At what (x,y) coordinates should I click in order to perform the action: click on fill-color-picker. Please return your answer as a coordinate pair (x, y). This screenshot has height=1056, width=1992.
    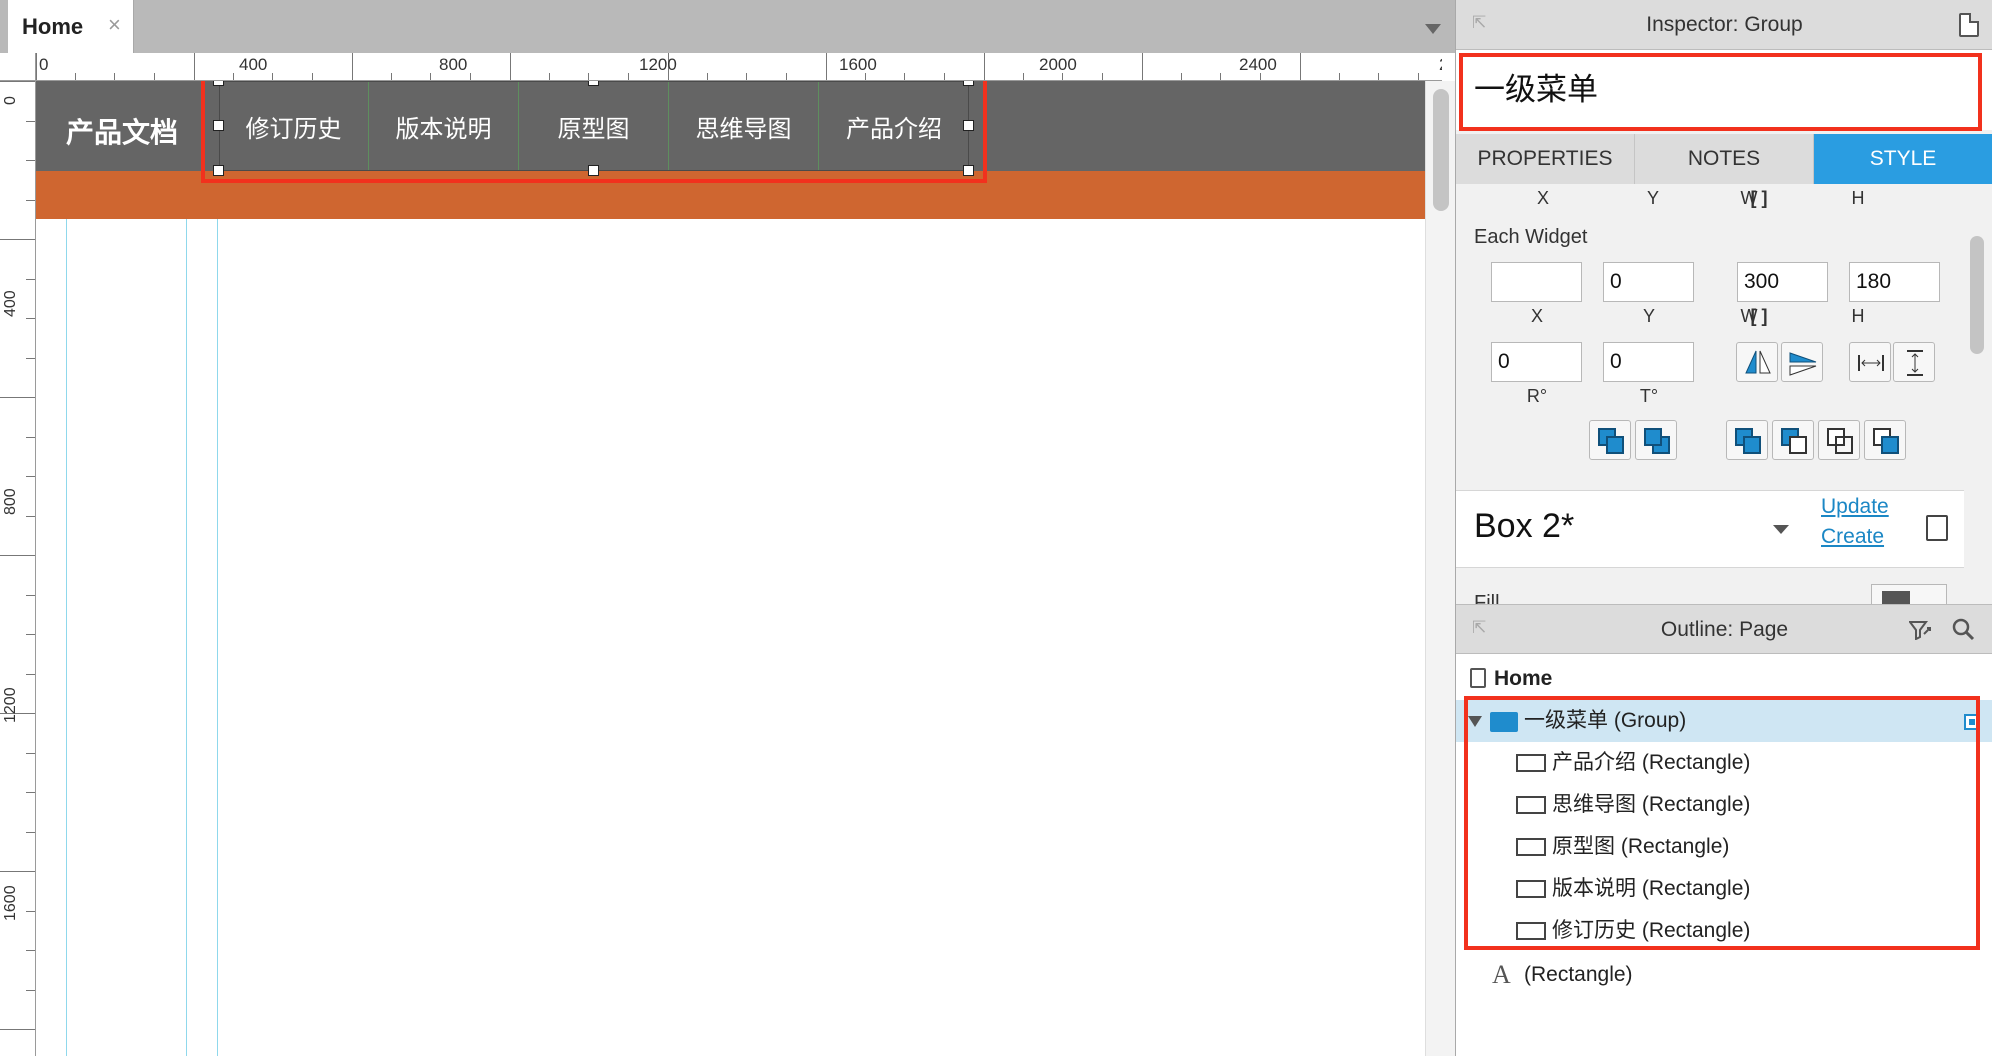
    Looking at the image, I should click on (1909, 594).